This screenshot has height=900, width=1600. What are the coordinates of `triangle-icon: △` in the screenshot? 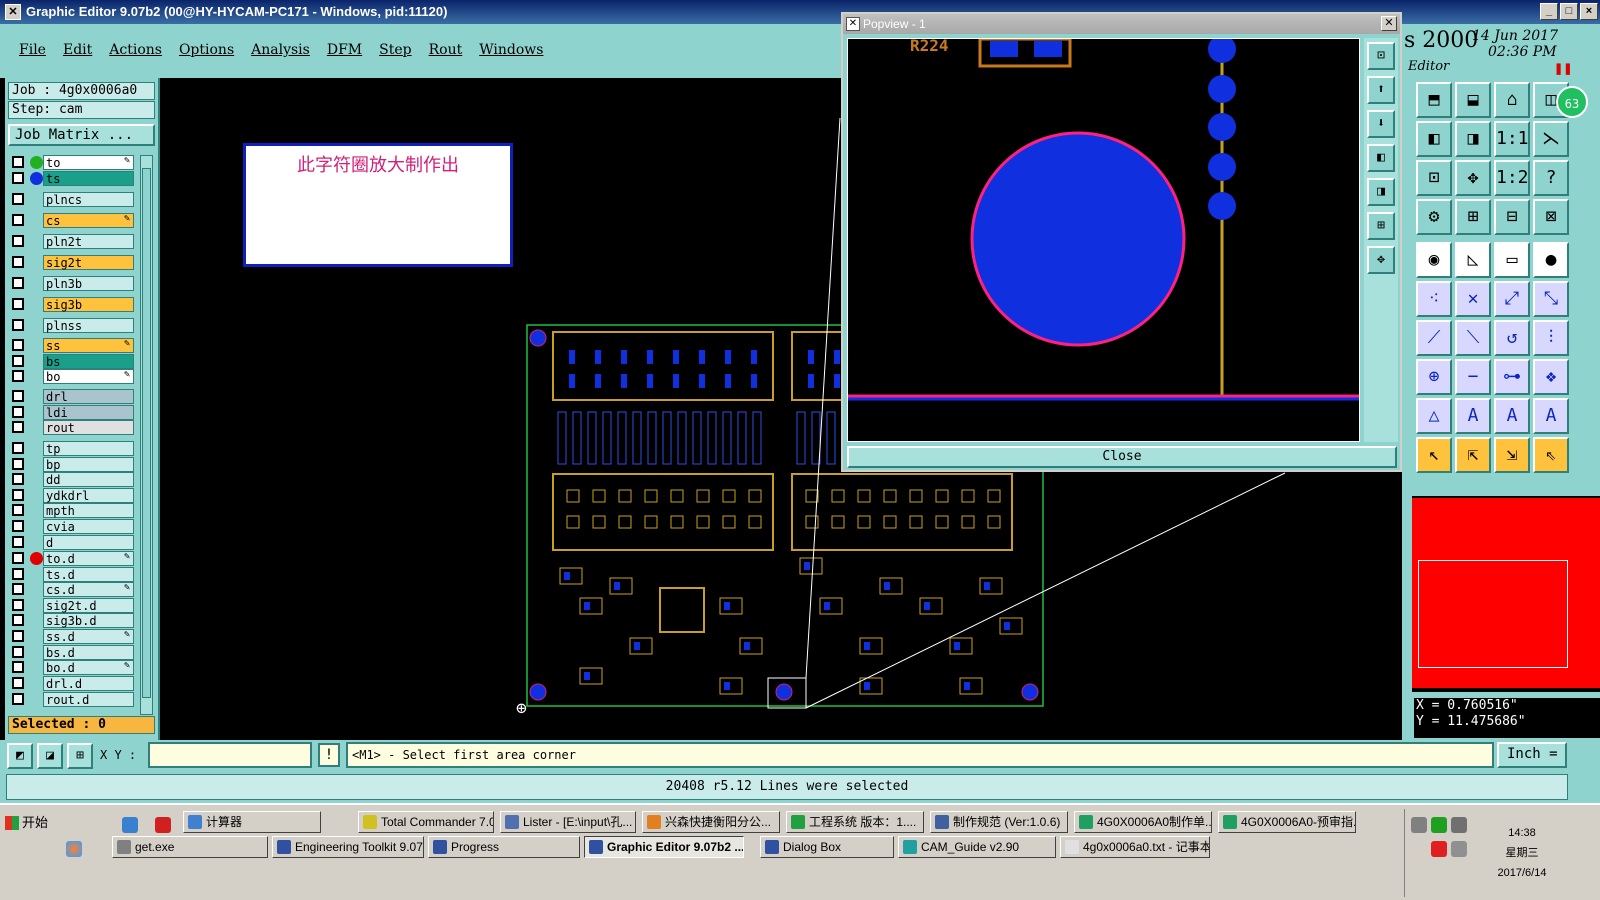 It's located at (1434, 416).